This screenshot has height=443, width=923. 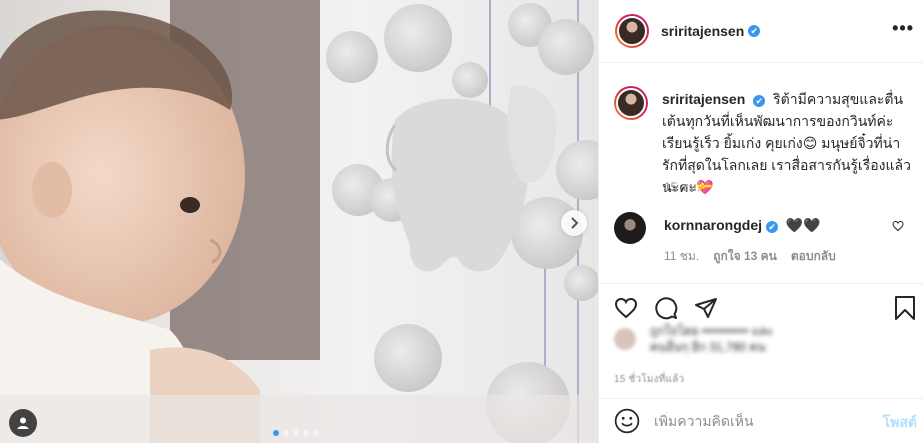 I want to click on more-icon: •••, so click(x=903, y=28).